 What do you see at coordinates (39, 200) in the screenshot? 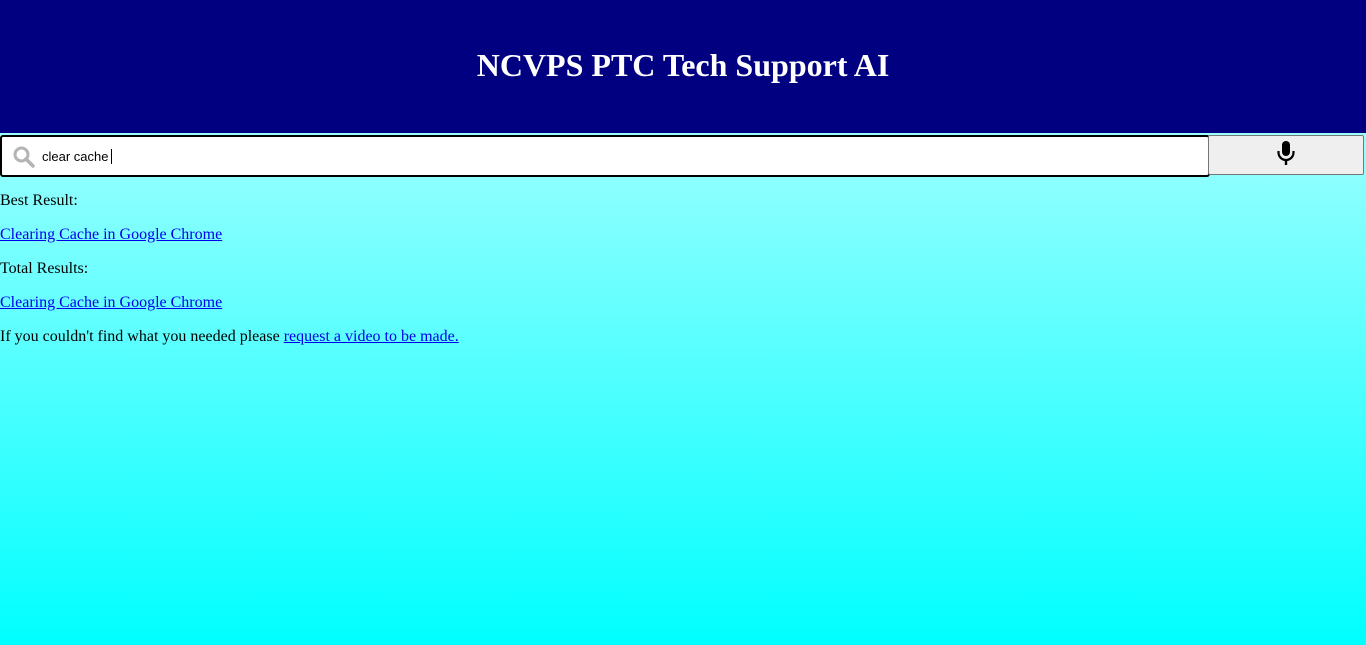
I see `best-result-label: Best Result:` at bounding box center [39, 200].